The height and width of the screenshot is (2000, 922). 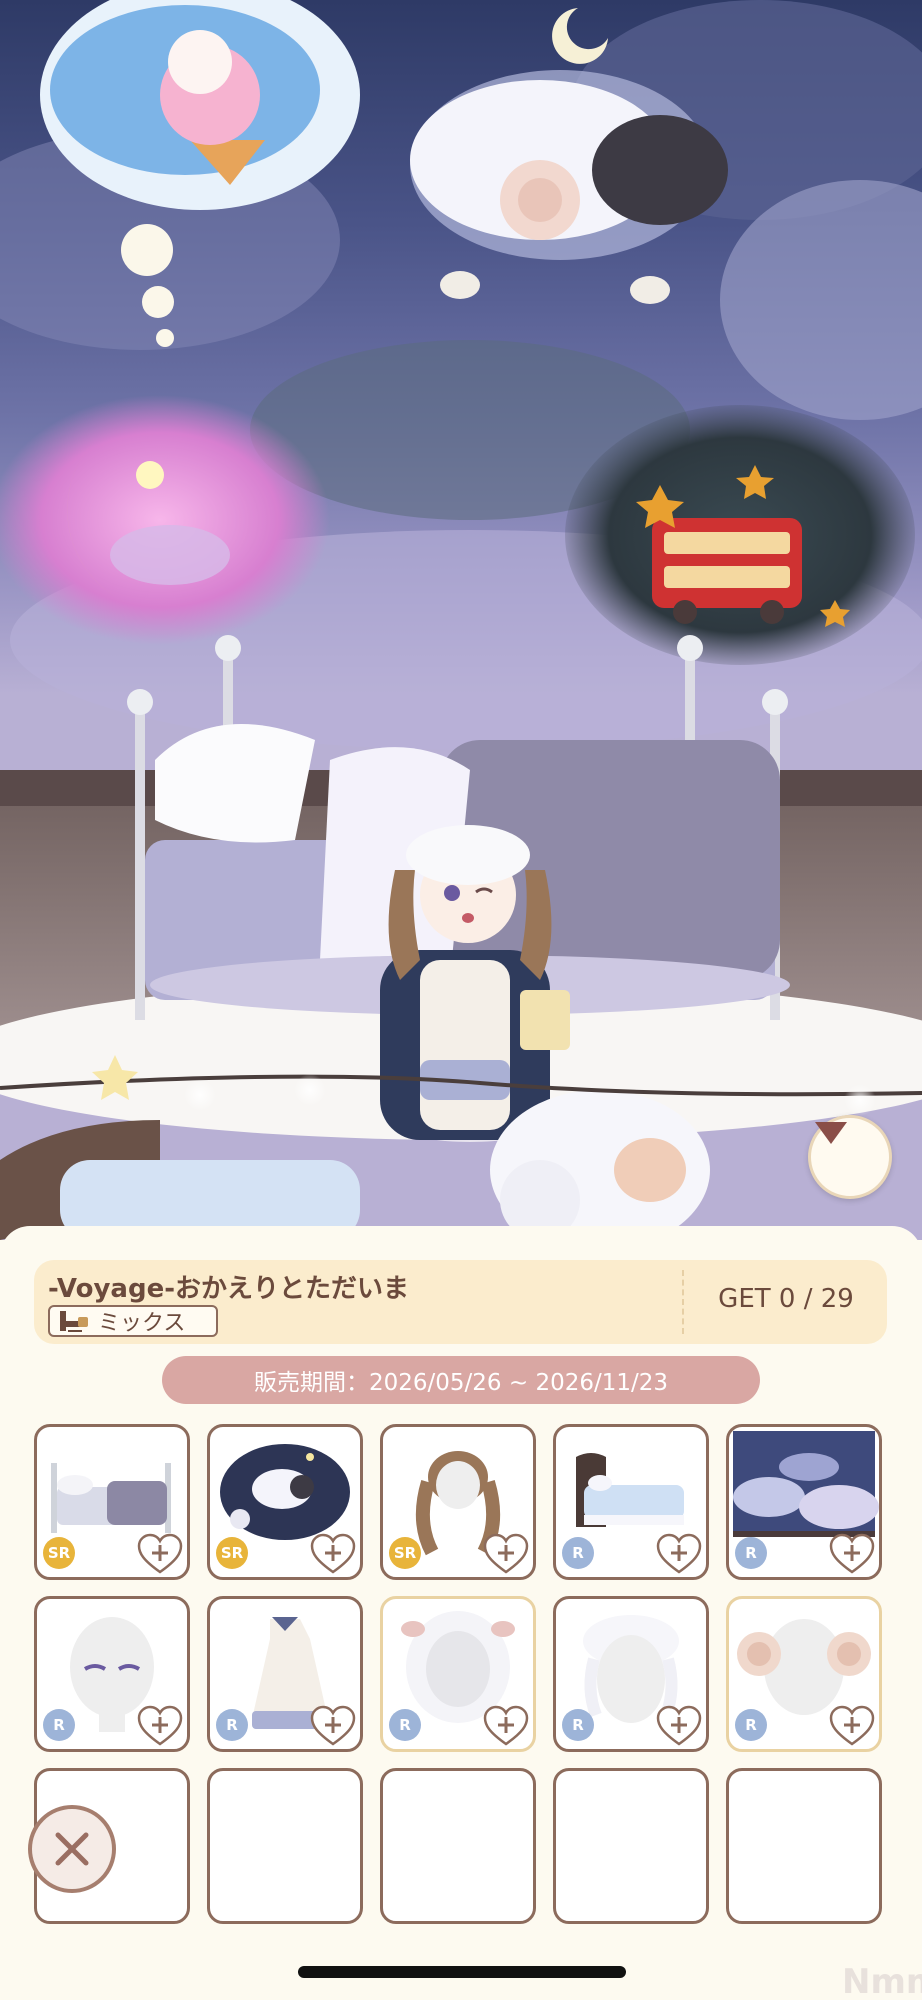 I want to click on item-card-dream-sheep-background: SR, so click(x=285, y=1502).